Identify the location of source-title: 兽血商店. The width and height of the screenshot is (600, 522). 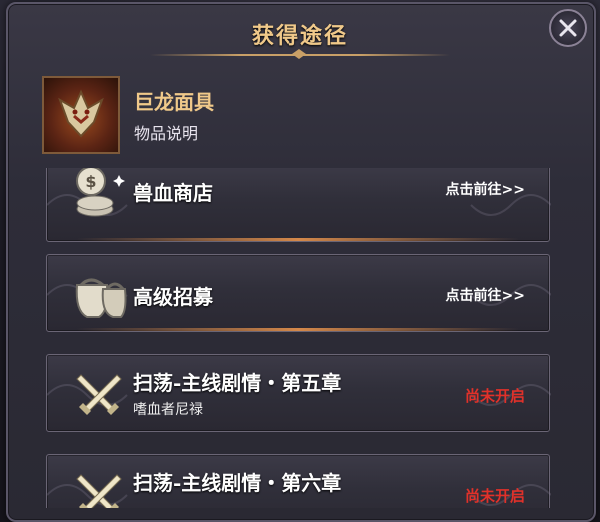
(173, 193).